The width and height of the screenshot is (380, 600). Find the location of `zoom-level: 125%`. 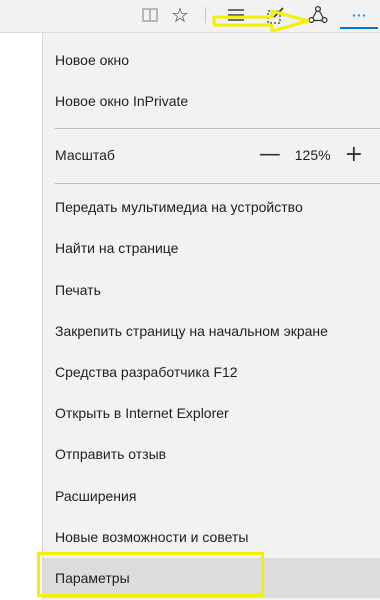

zoom-level: 125% is located at coordinates (312, 155).